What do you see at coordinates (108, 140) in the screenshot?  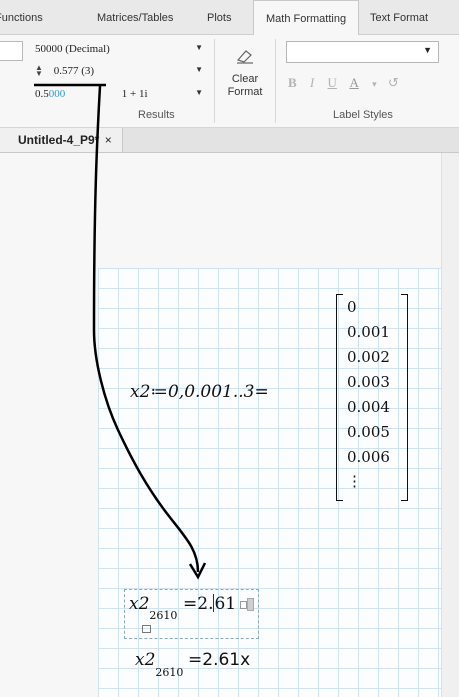 I see `close-icon: ×` at bounding box center [108, 140].